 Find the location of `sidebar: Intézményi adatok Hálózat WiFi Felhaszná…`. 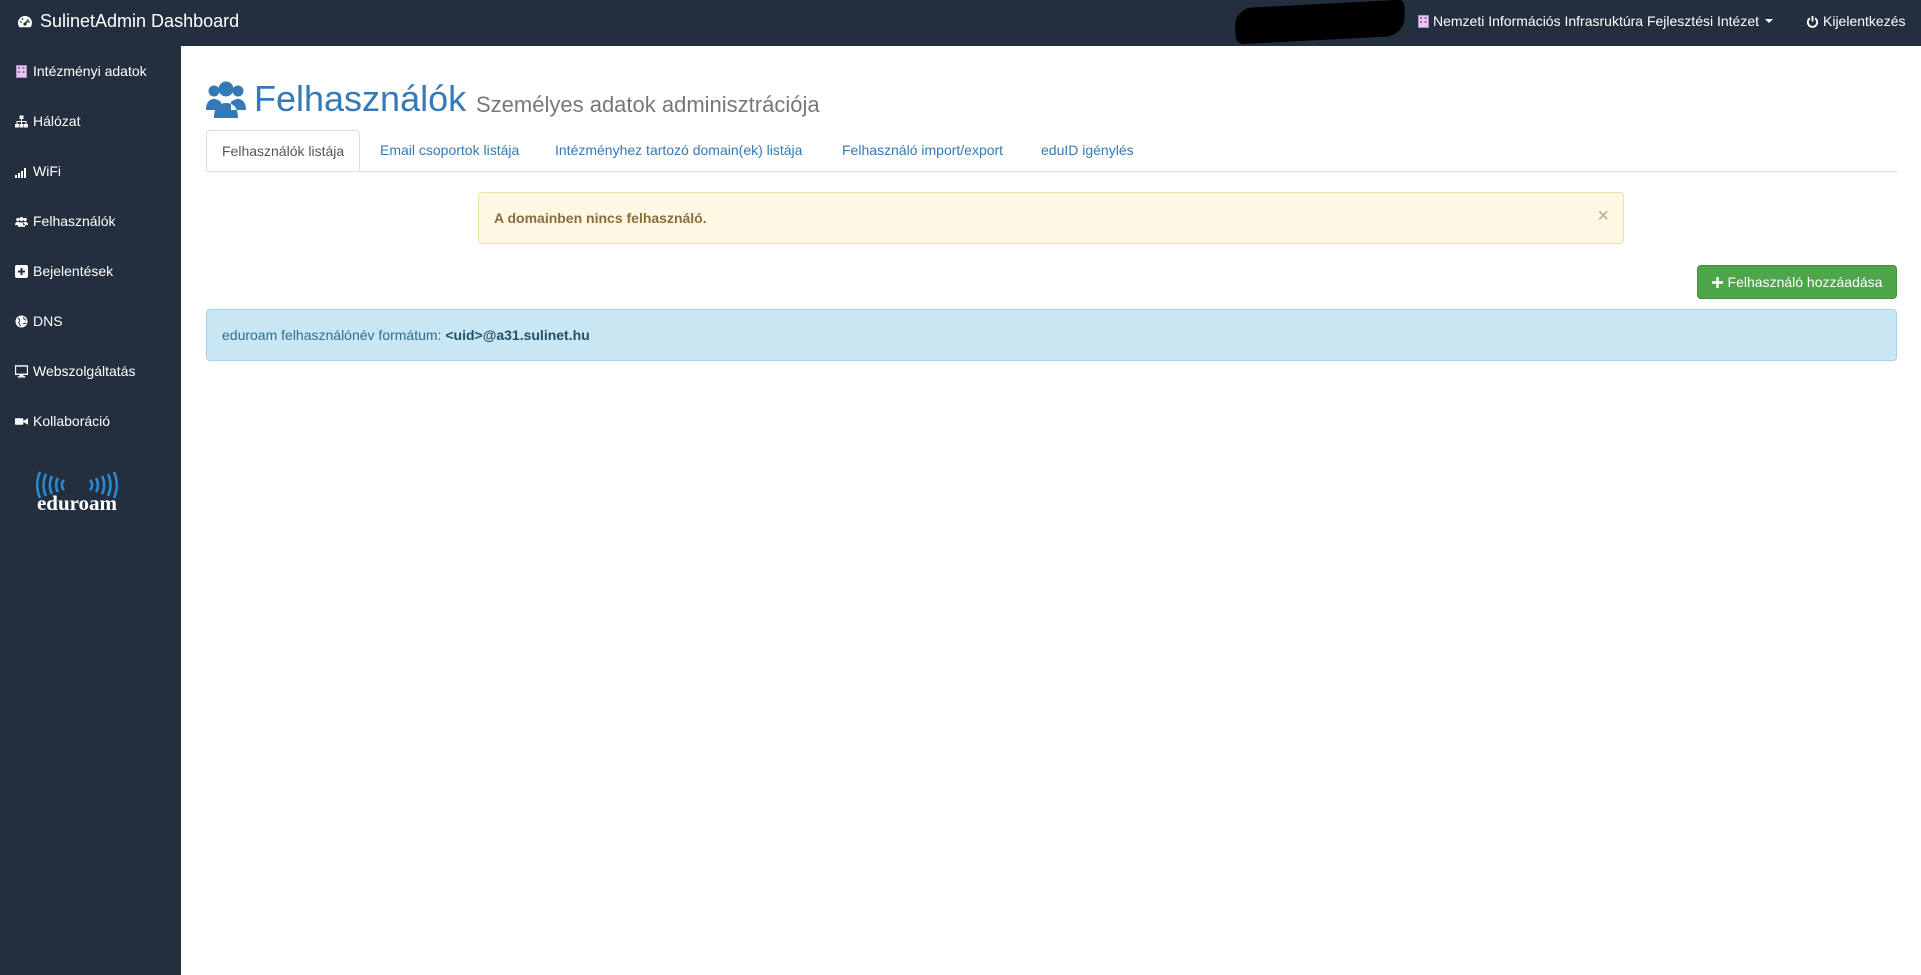

sidebar: Intézményi adatok Hálózat WiFi Felhaszná… is located at coordinates (90, 510).